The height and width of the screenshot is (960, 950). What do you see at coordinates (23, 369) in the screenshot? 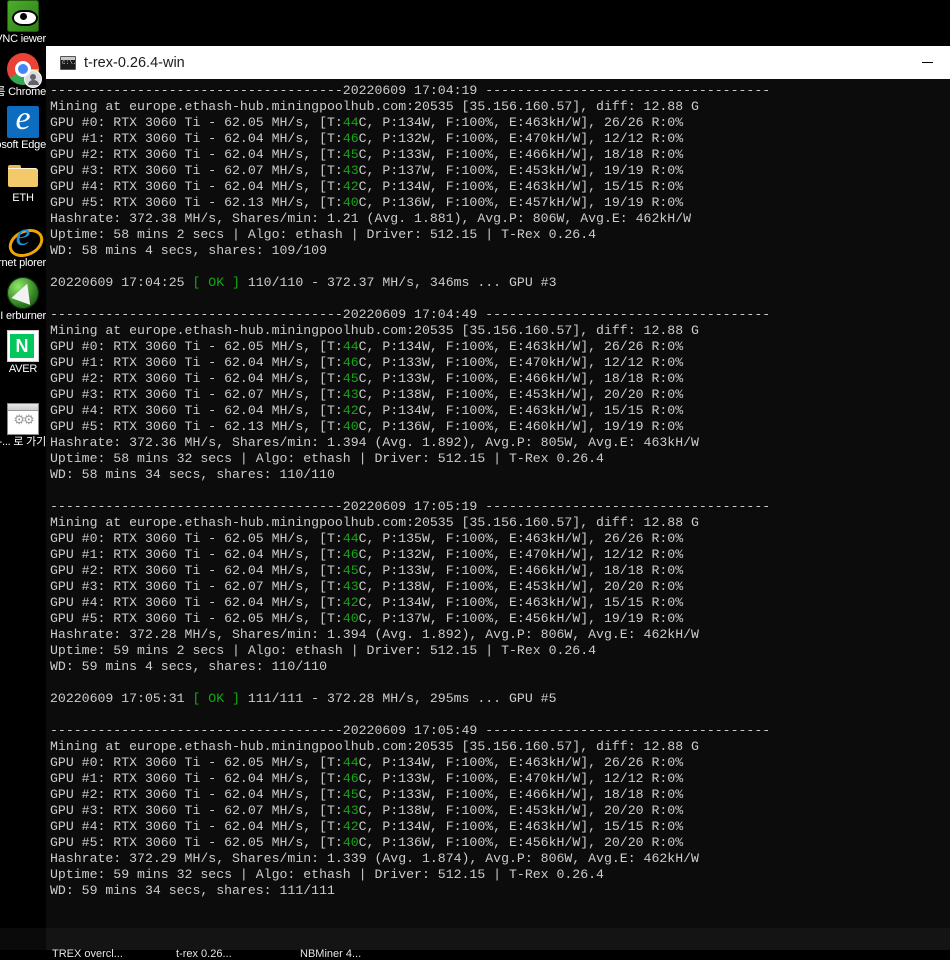
I see `desktop-icon-label: AVER` at bounding box center [23, 369].